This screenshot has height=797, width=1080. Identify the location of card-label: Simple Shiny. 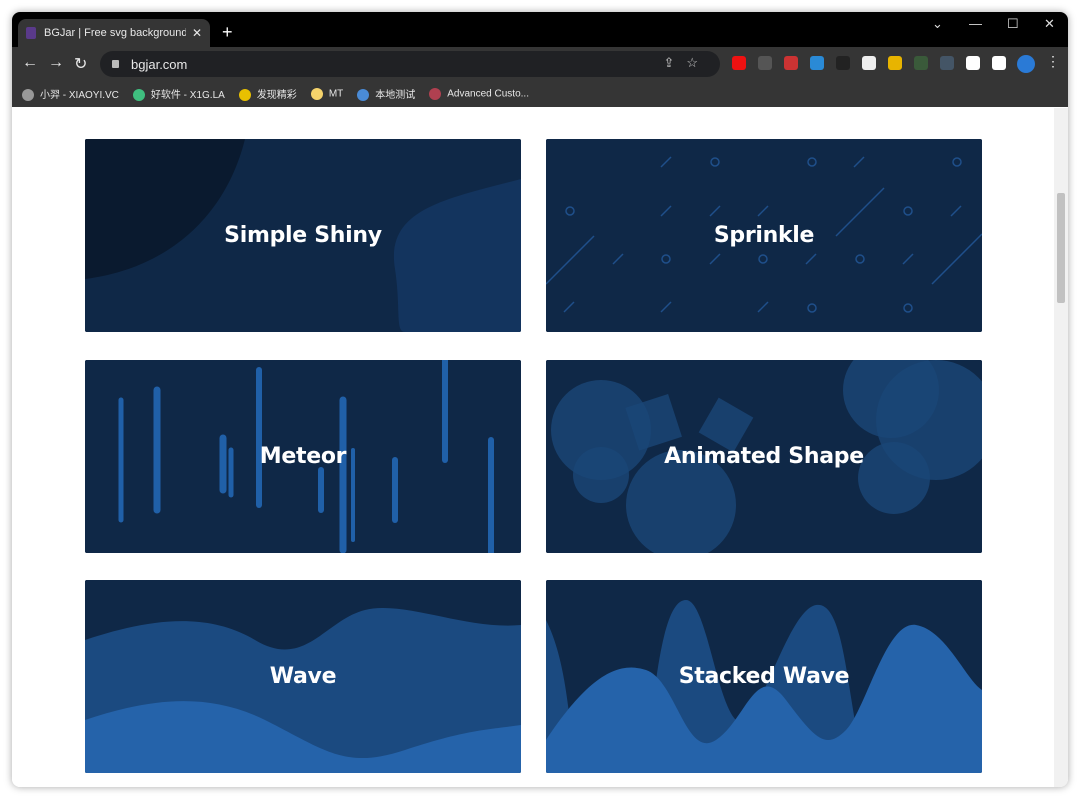
(303, 235).